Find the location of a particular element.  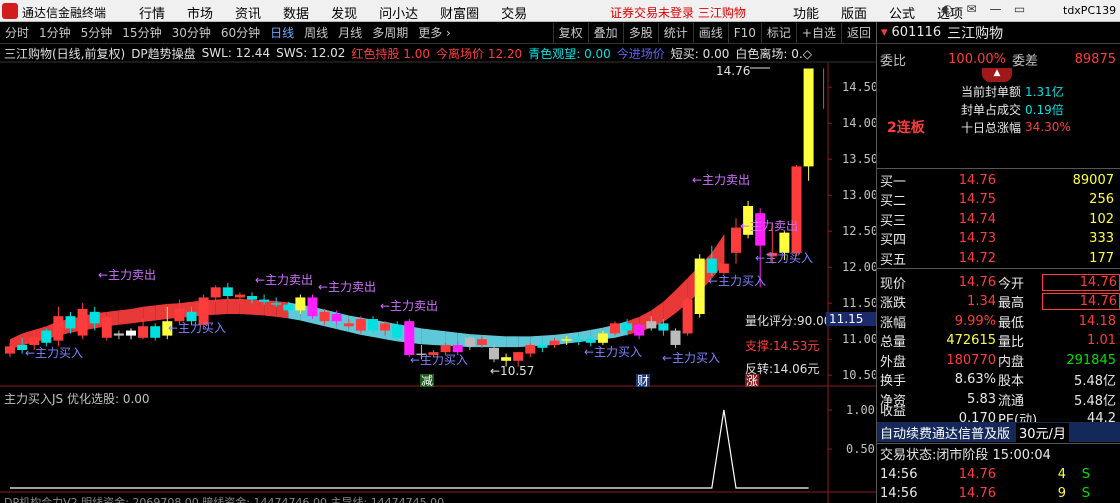

mark-button: 标记 is located at coordinates (778, 32).